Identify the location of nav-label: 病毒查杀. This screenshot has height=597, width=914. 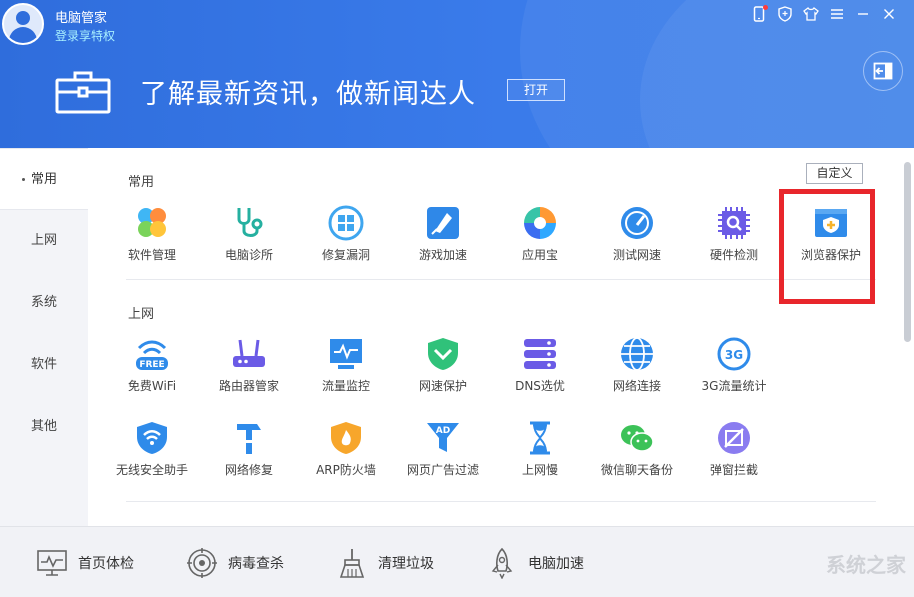
(256, 564).